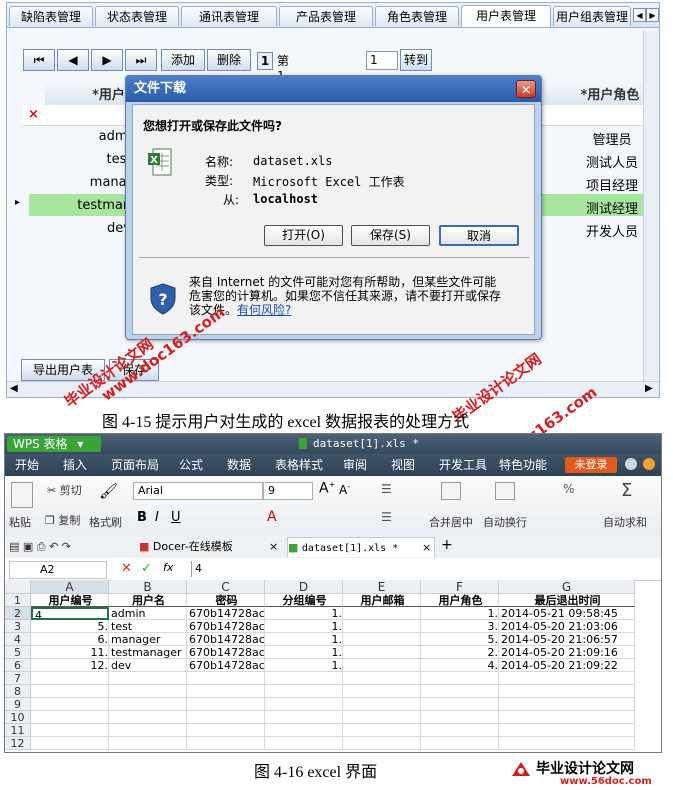 The height and width of the screenshot is (790, 673). I want to click on last-page-button: ⏭, so click(141, 60).